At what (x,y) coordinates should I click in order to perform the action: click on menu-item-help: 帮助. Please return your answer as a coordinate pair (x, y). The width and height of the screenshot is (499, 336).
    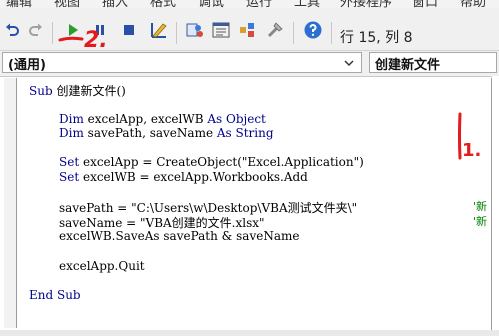
    Looking at the image, I should click on (473, 4).